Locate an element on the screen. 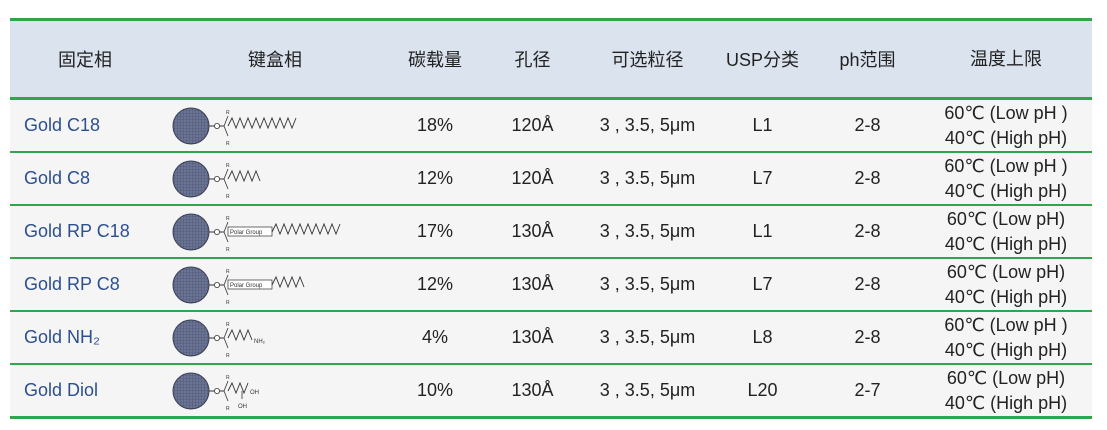 The height and width of the screenshot is (430, 1107). usp-class: L20 is located at coordinates (762, 390).